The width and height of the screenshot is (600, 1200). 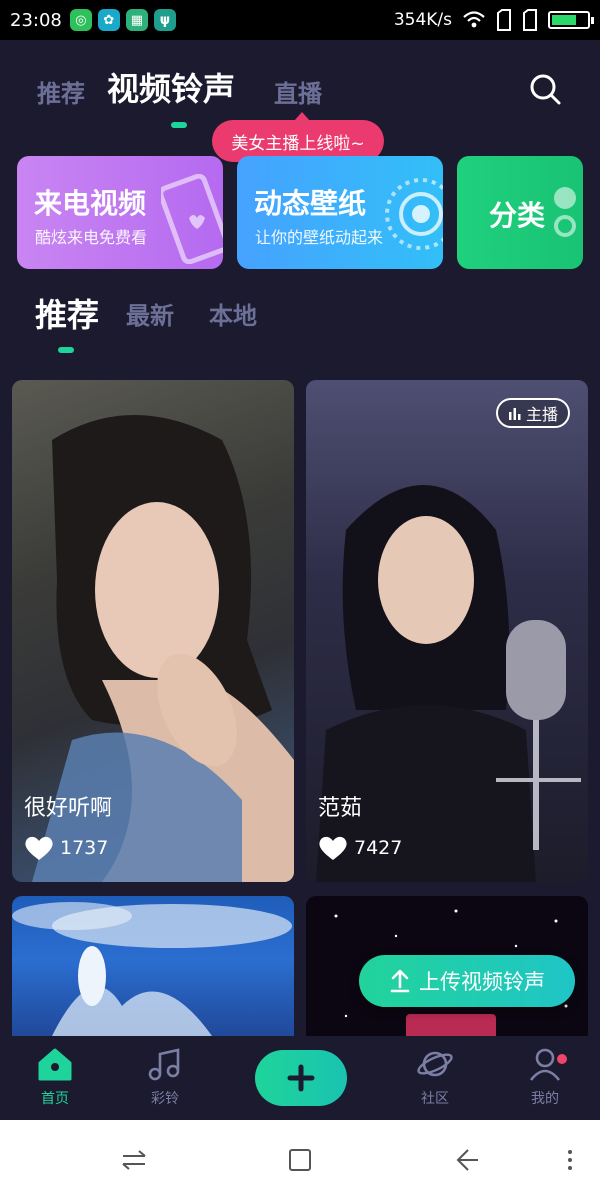 I want to click on nav-label: 社区, so click(x=435, y=1099).